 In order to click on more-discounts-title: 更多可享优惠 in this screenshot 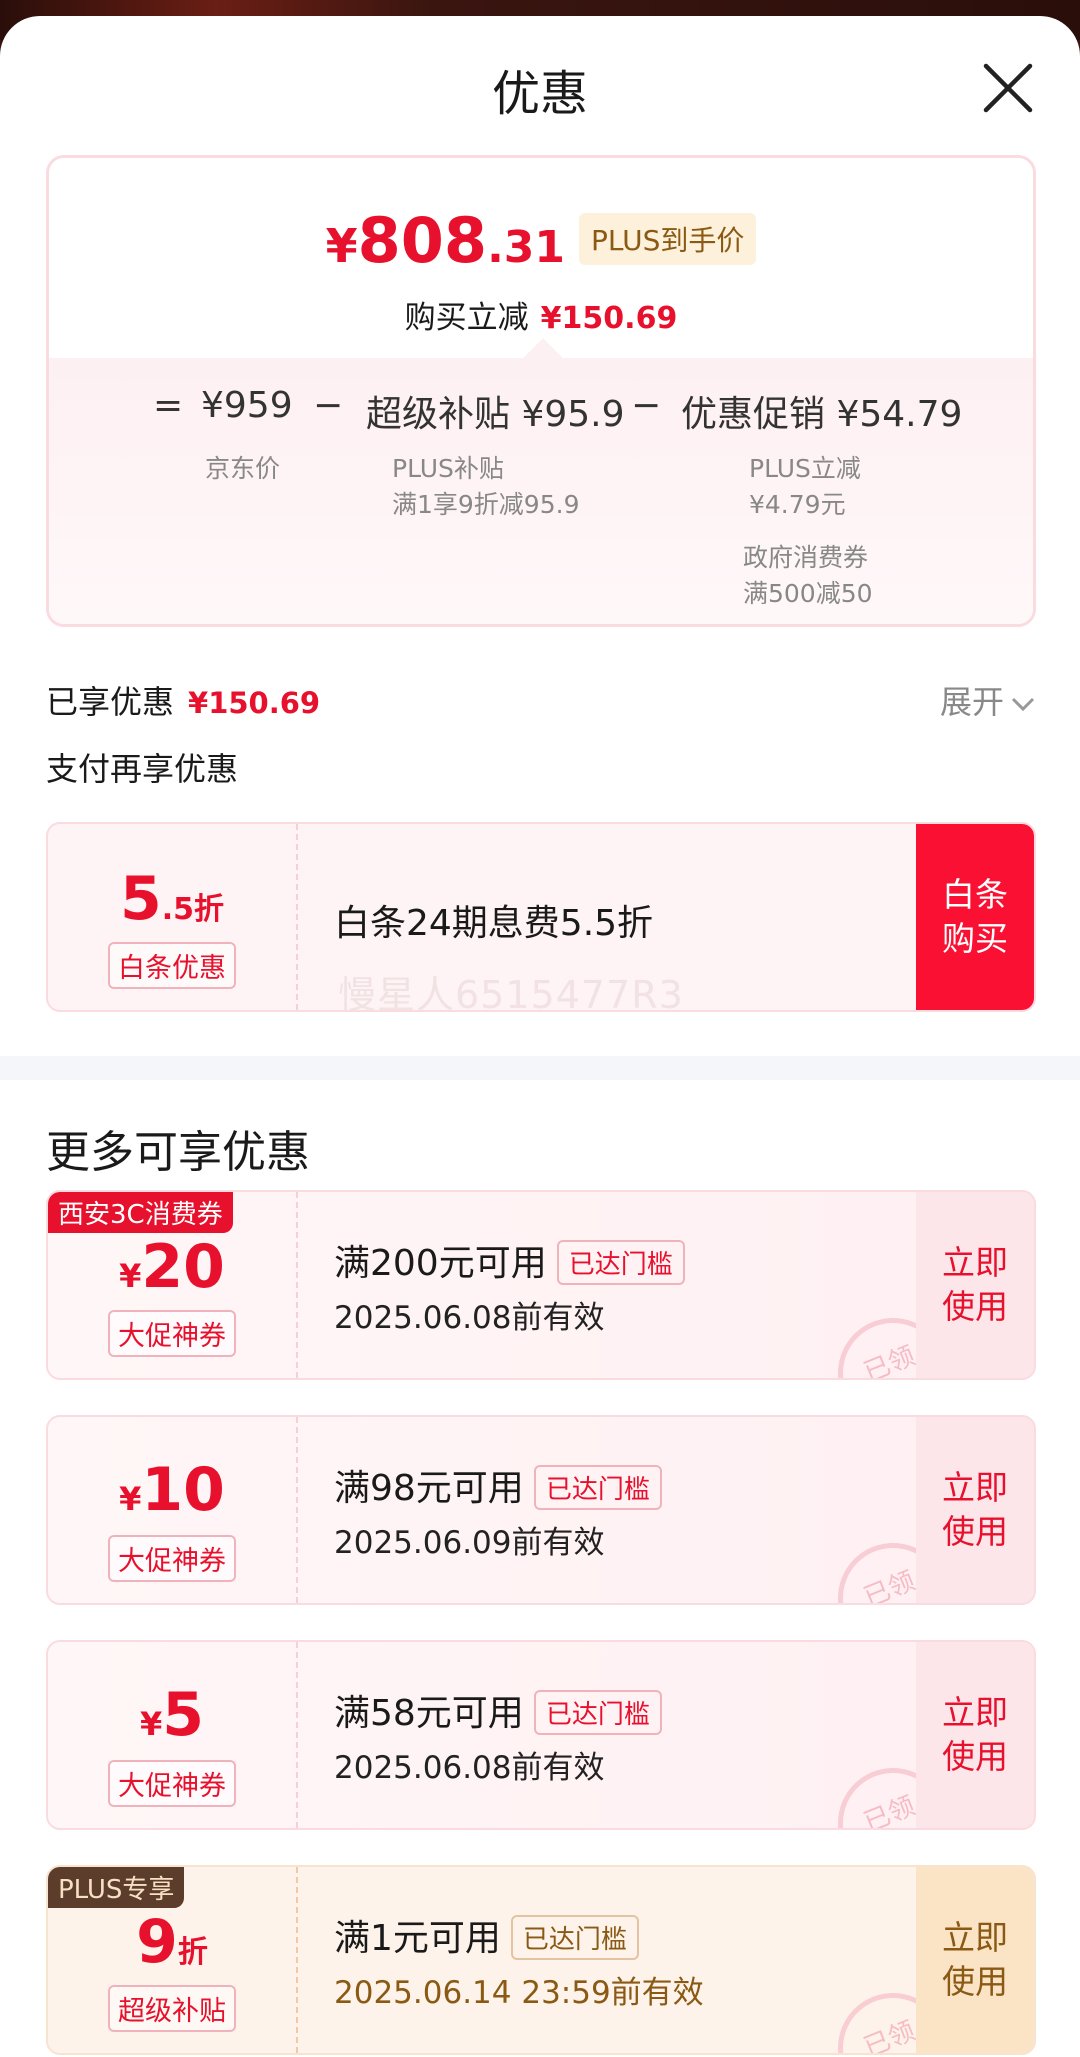, I will do `click(178, 1152)`.